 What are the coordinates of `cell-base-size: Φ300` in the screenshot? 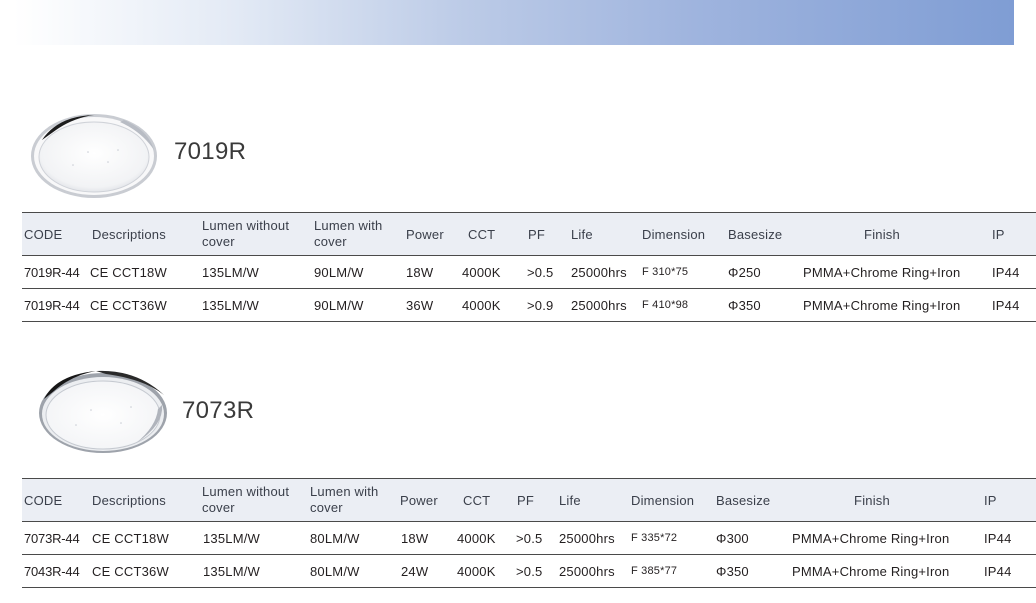 It's located at (732, 538).